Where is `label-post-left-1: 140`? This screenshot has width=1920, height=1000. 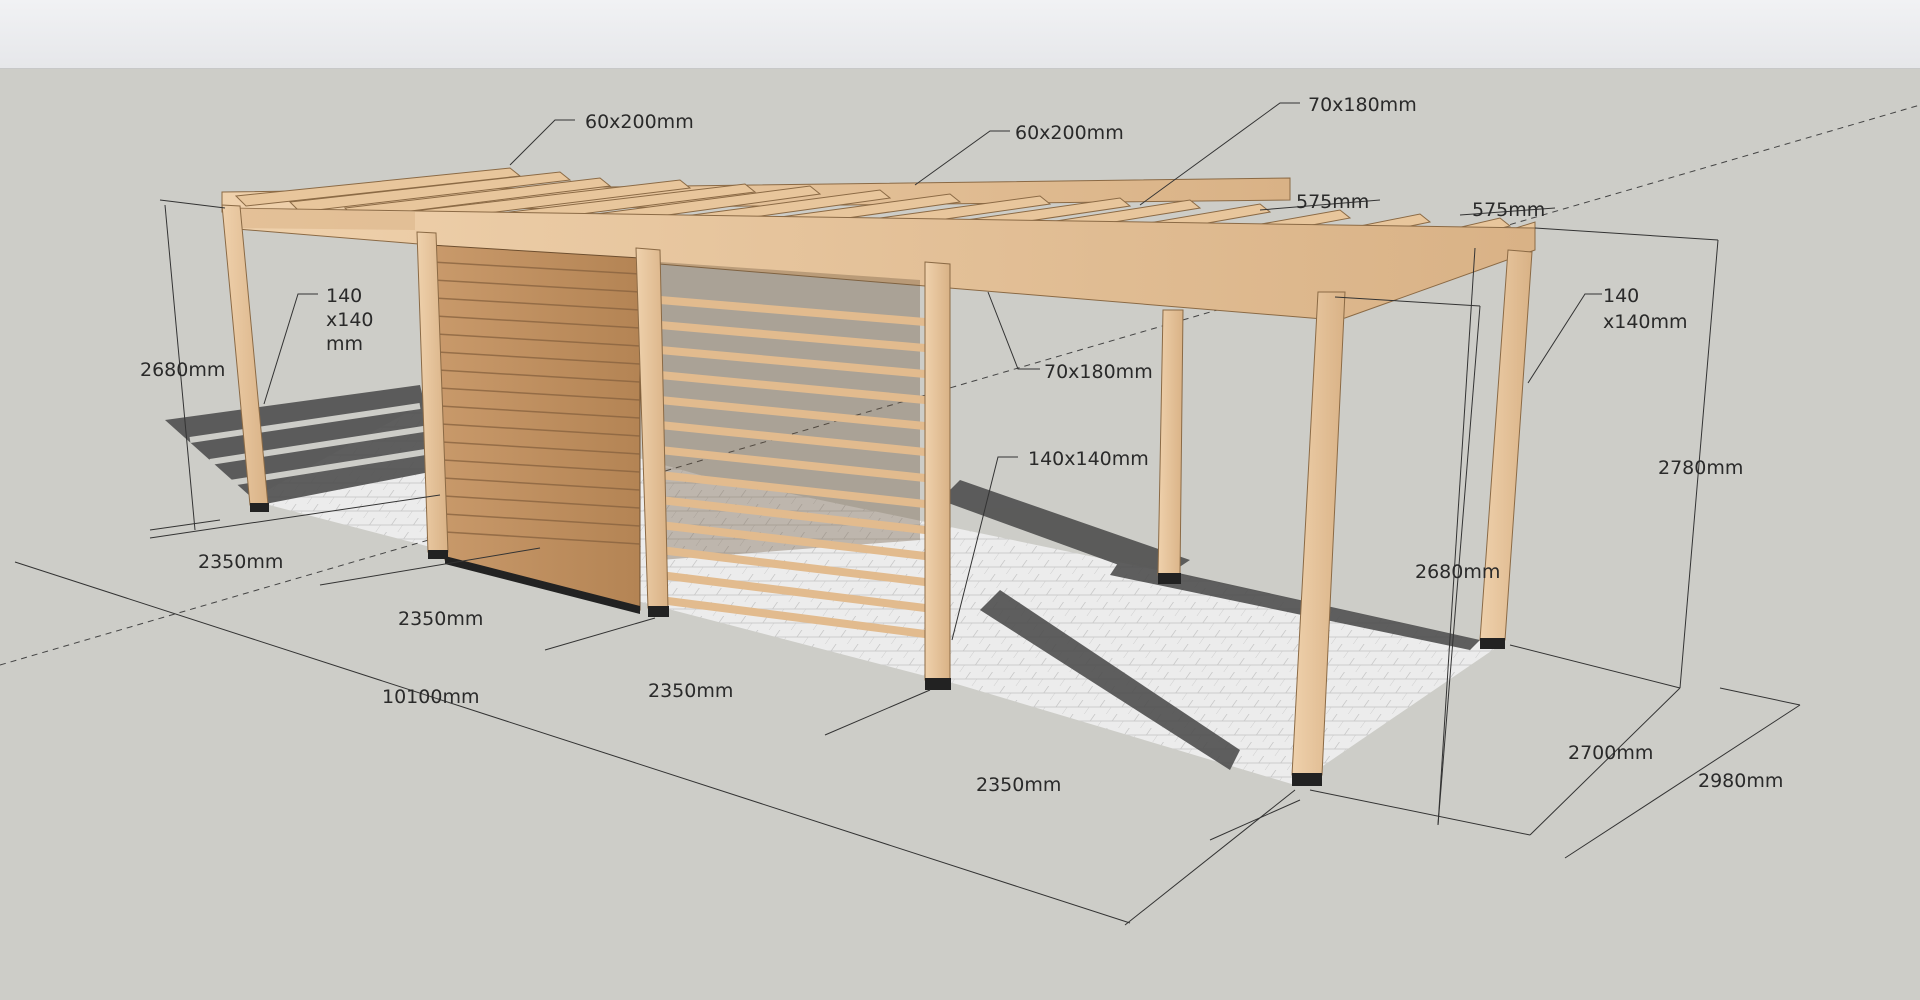 label-post-left-1: 140 is located at coordinates (344, 296).